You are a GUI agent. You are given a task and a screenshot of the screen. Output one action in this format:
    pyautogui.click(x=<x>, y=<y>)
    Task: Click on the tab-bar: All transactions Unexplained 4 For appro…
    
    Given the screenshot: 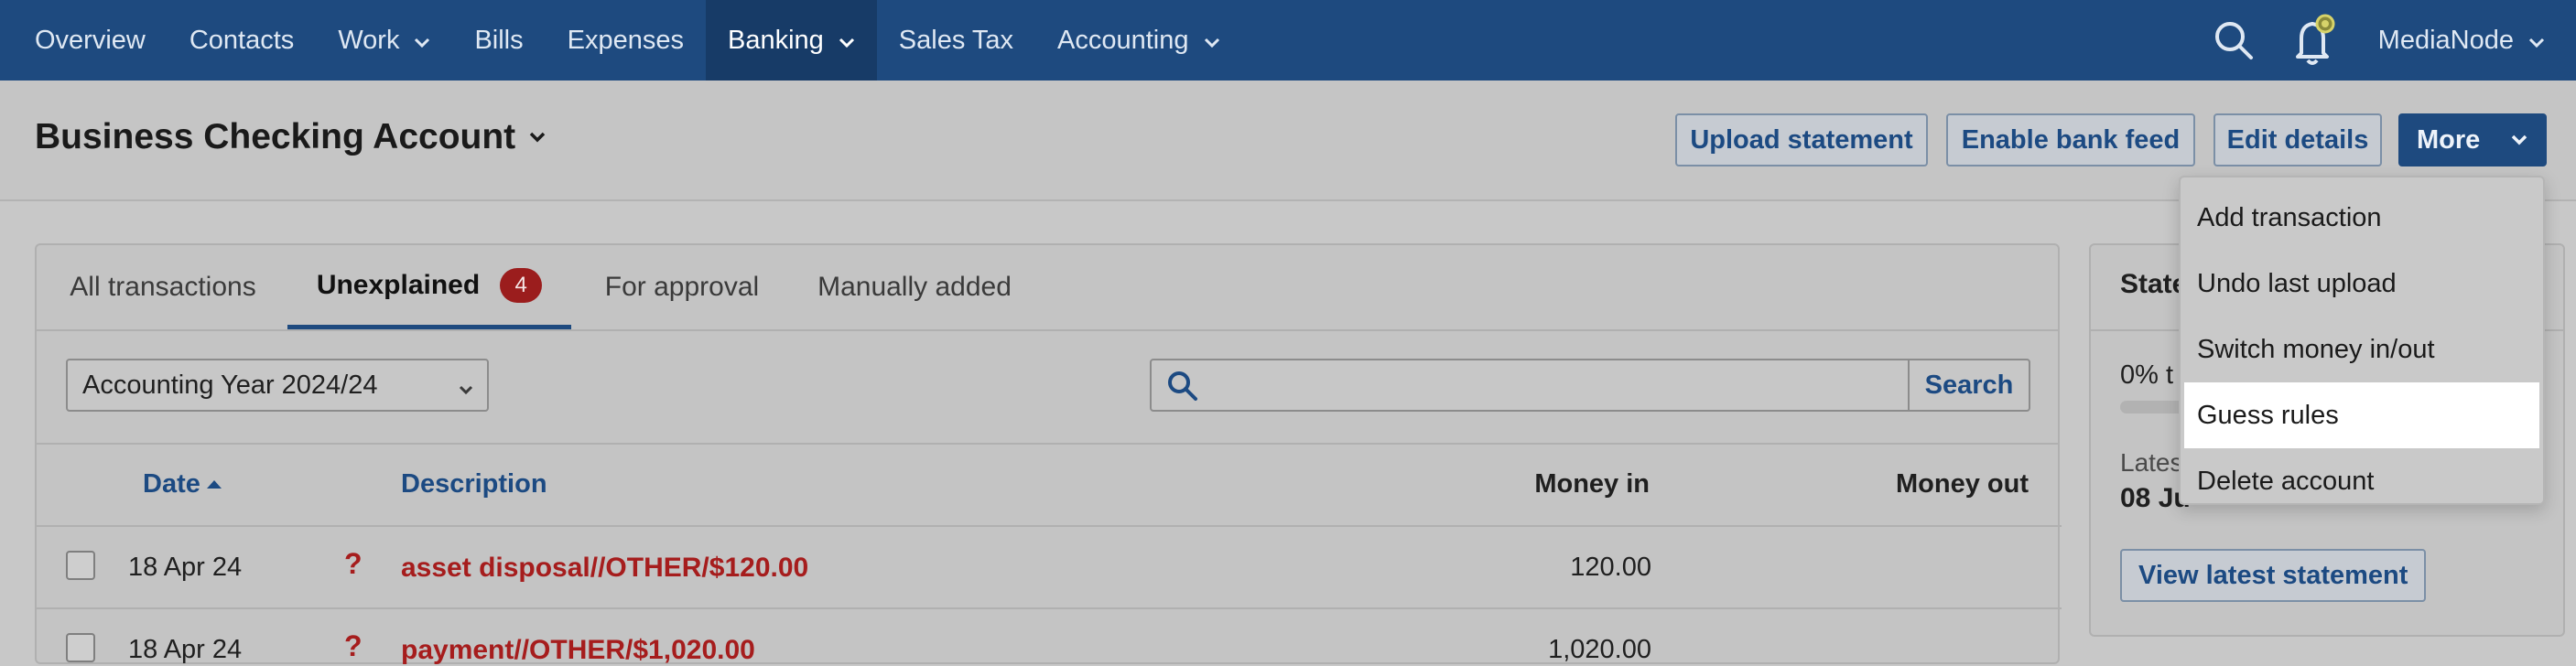 What is the action you would take?
    pyautogui.click(x=1048, y=288)
    